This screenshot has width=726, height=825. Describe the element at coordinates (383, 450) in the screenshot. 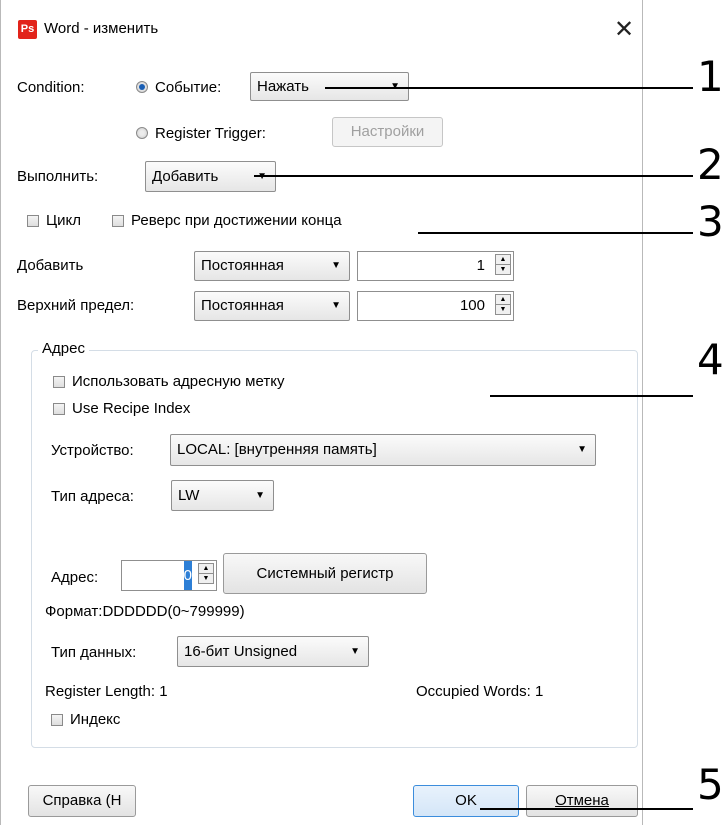

I see `device-select: LOCAL: [внутренняя память] ▼` at that location.